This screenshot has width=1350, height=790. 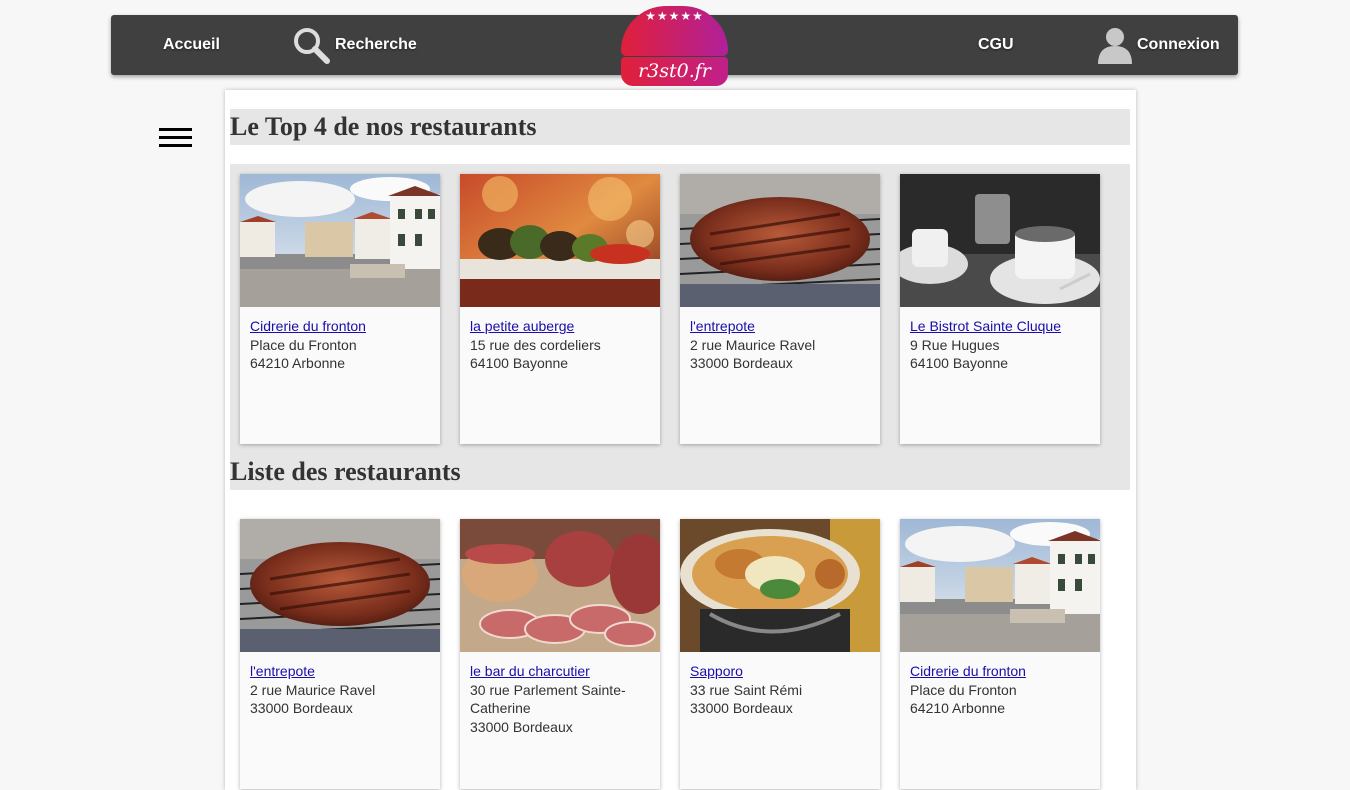 I want to click on search-icon, so click(x=312, y=46).